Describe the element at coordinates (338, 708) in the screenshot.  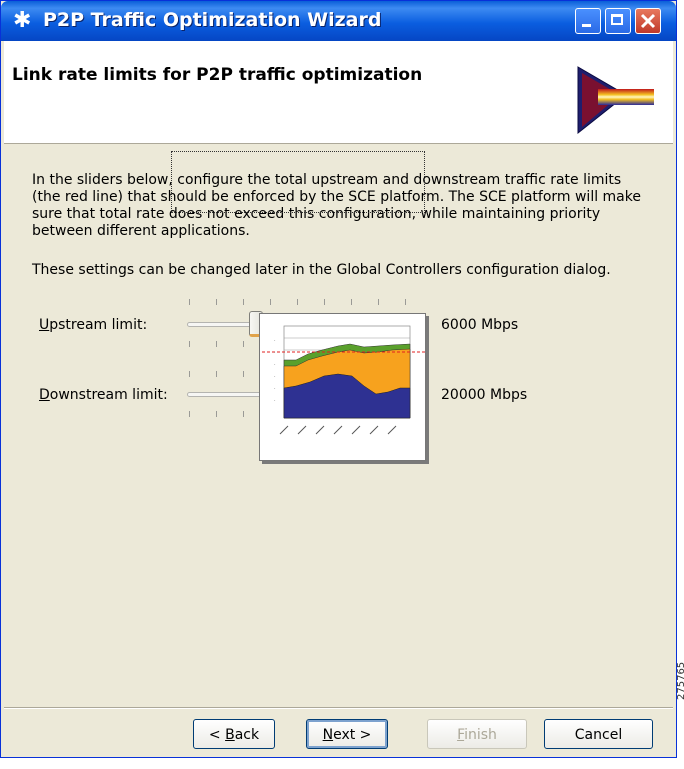
I see `footer-divider` at that location.